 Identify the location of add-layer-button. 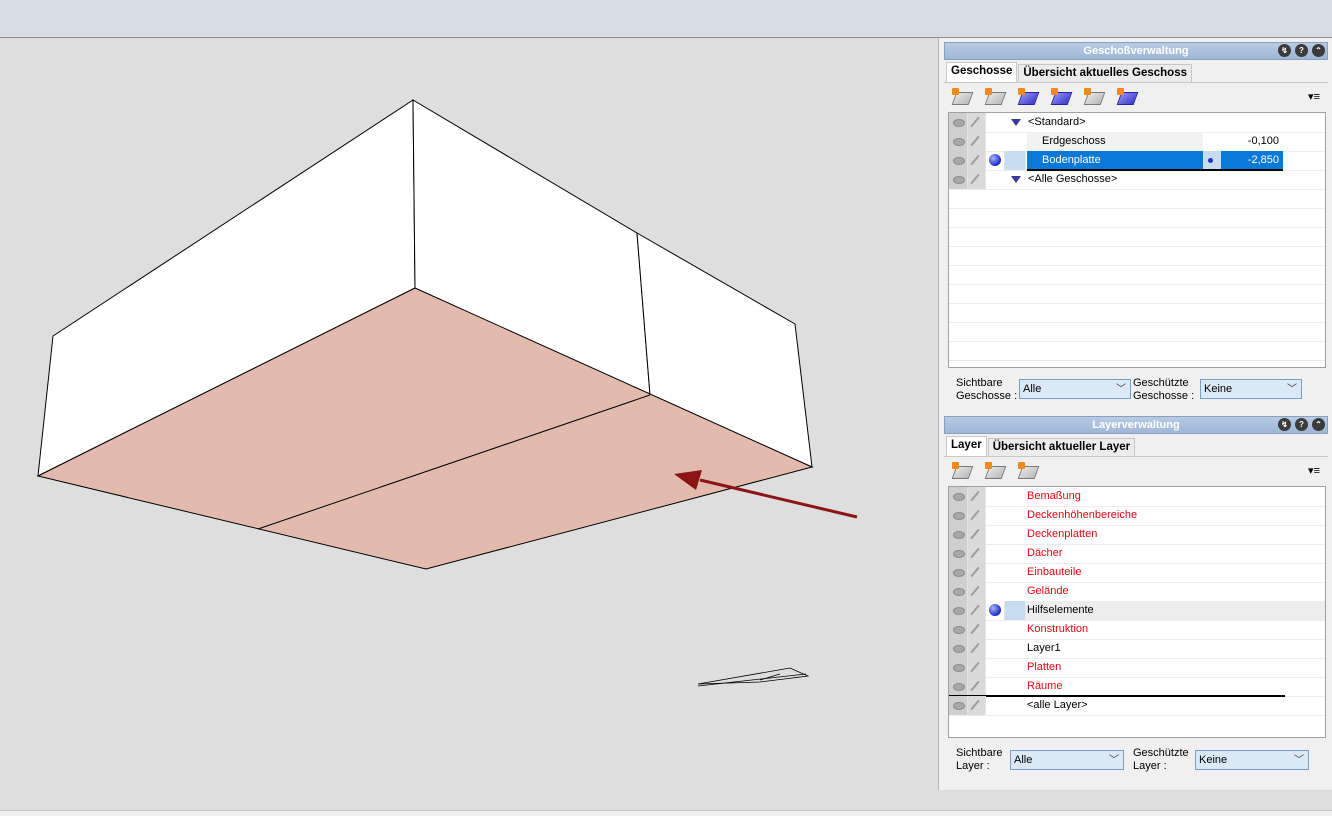
(1028, 471).